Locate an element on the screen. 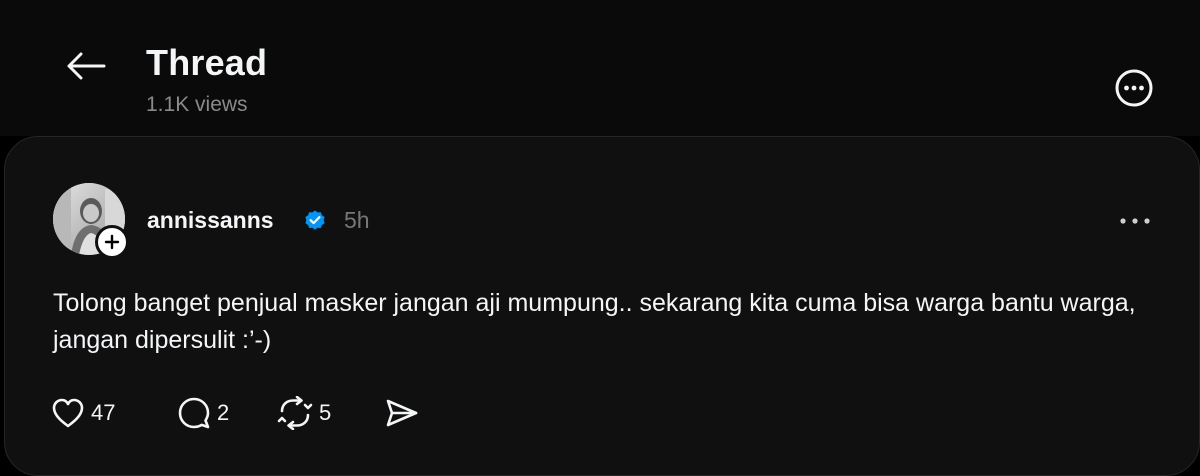 The image size is (1200, 476). like-button: 47 is located at coordinates (114, 413).